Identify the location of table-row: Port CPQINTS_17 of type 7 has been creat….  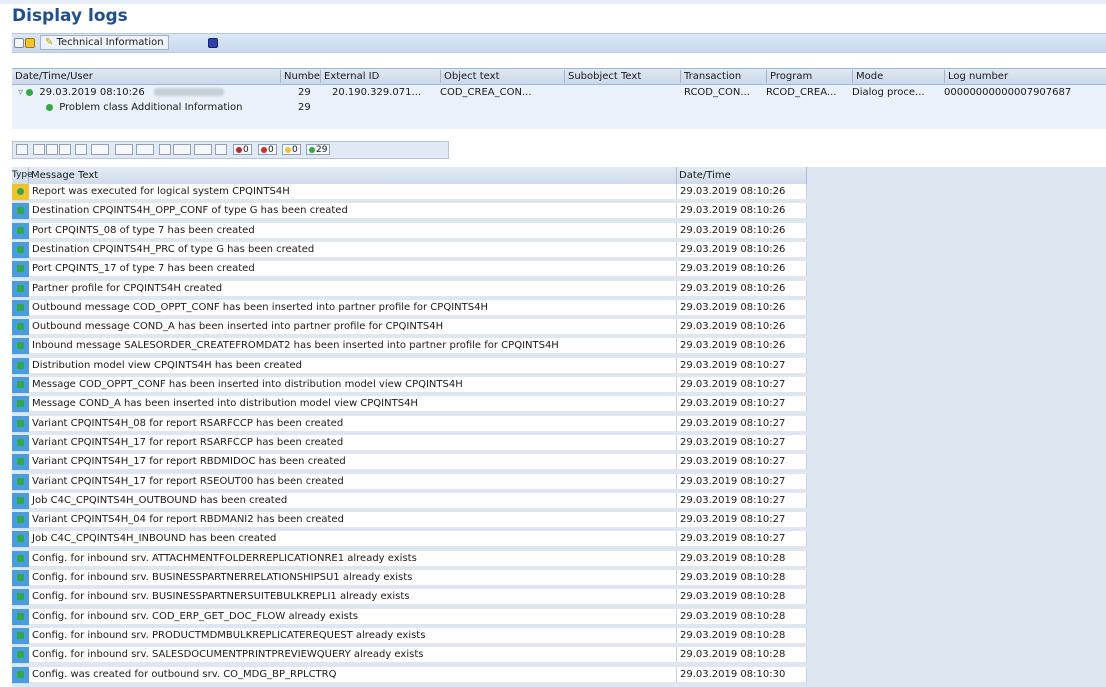
(409, 270).